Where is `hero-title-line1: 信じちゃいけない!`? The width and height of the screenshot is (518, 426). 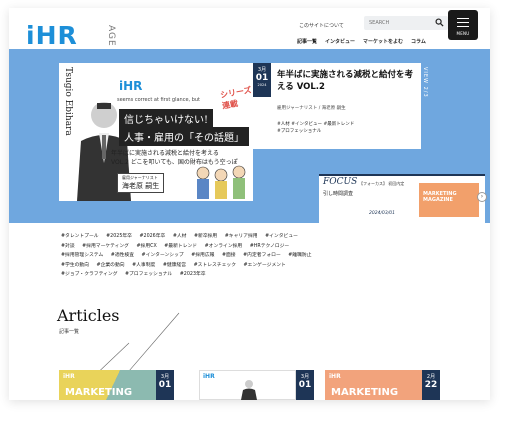 hero-title-line1: 信じちゃいけない! is located at coordinates (166, 118).